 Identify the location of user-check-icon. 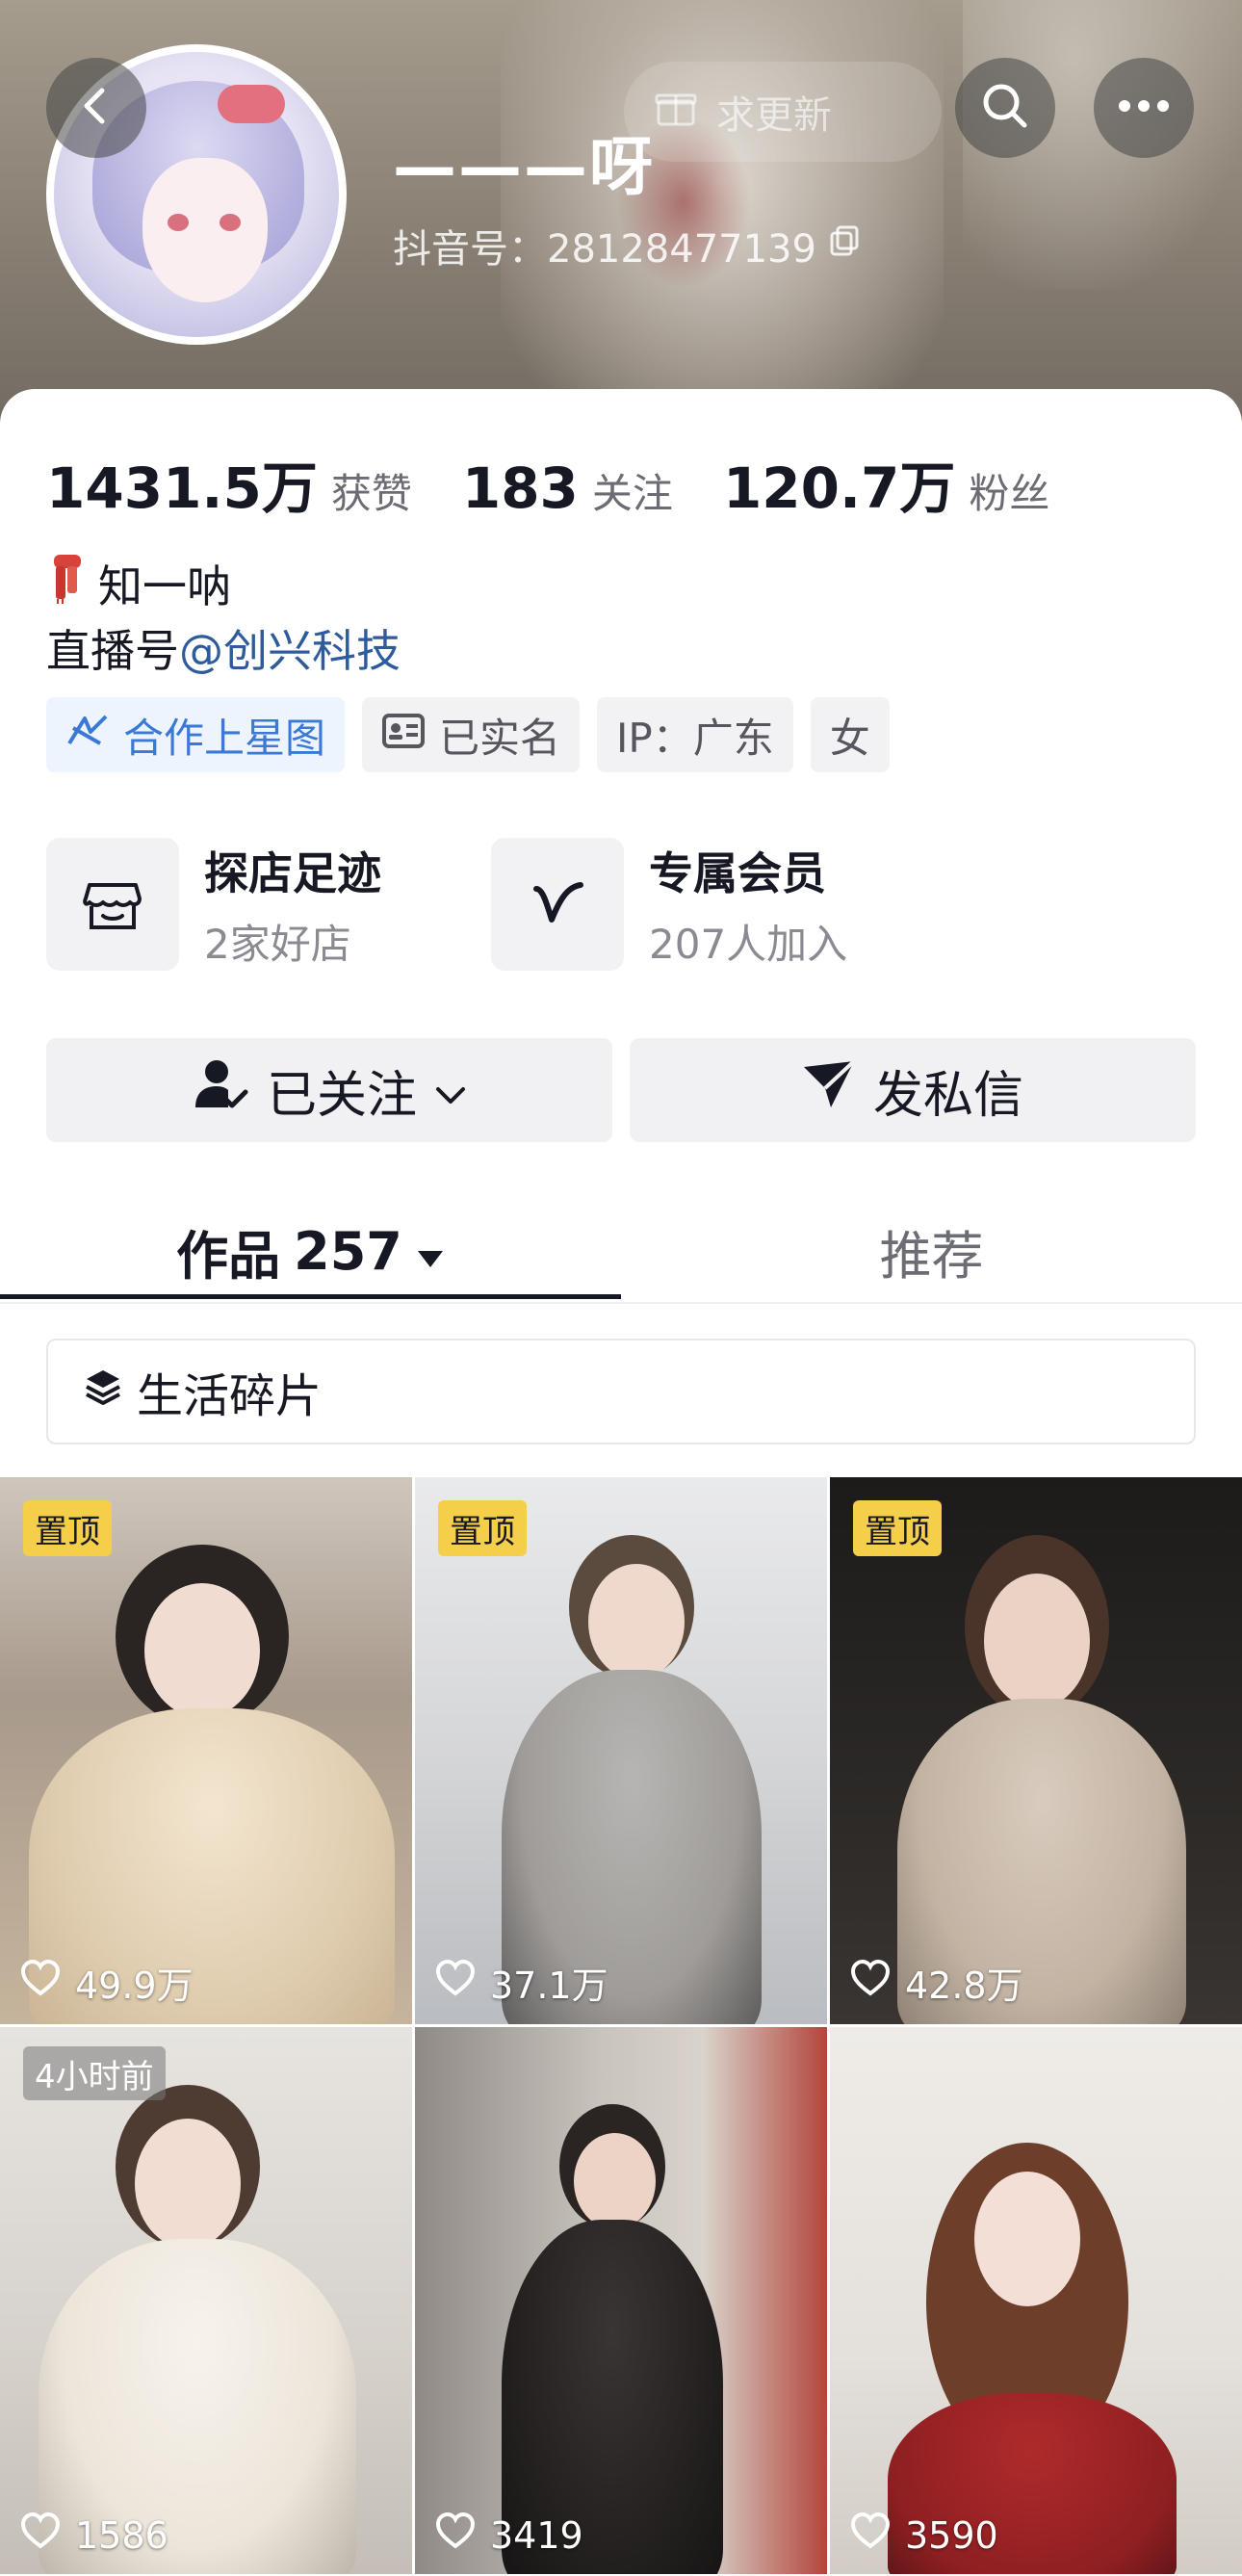
(220, 1090).